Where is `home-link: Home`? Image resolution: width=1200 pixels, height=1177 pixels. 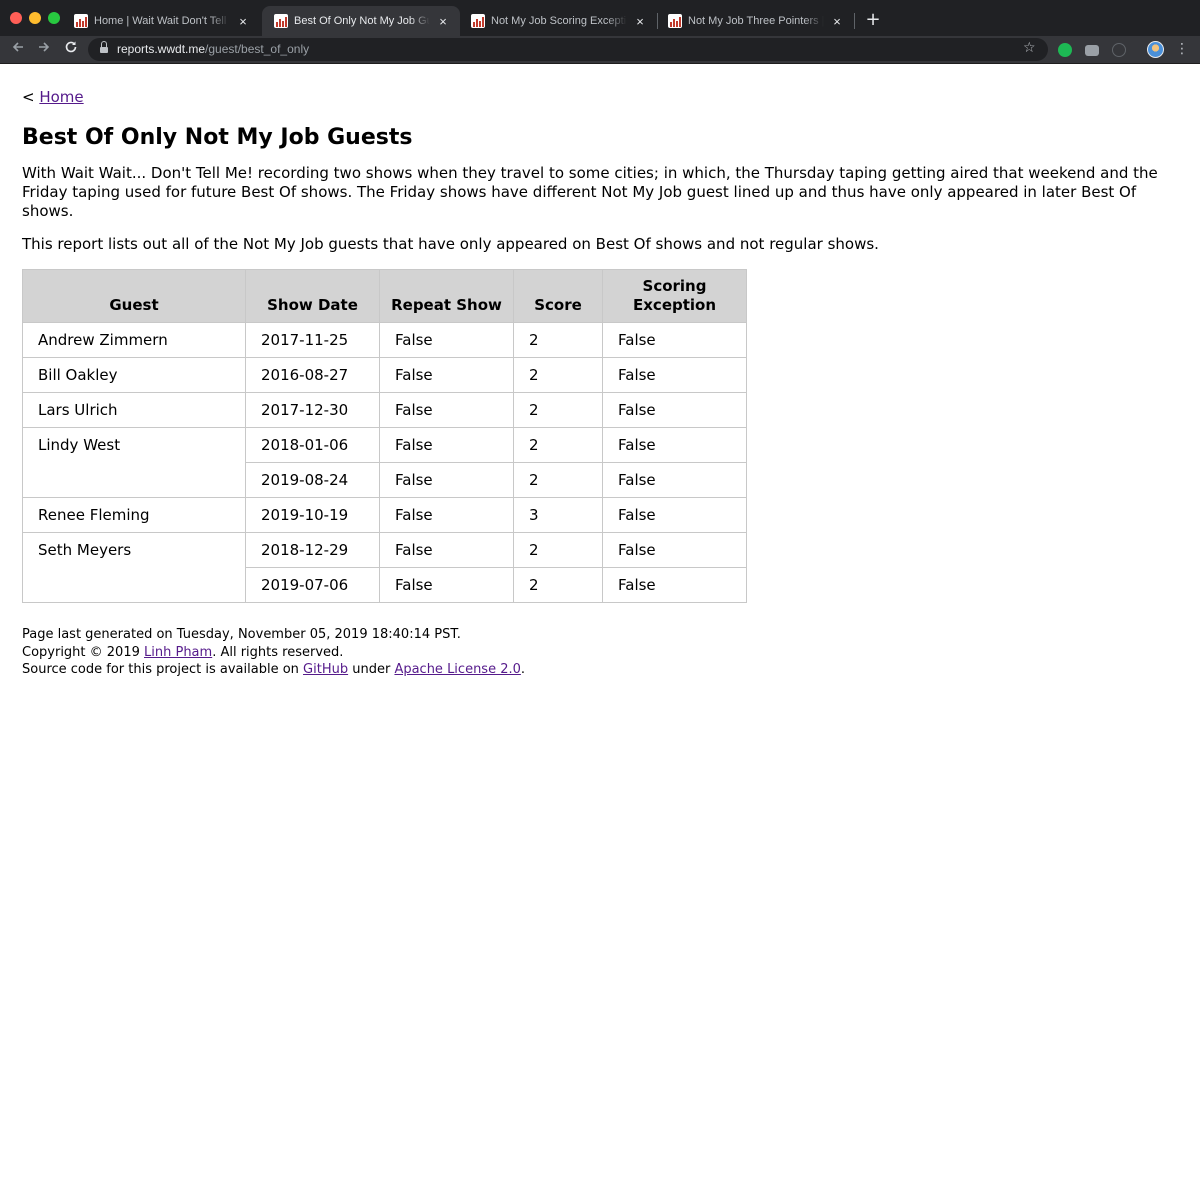 home-link: Home is located at coordinates (61, 97).